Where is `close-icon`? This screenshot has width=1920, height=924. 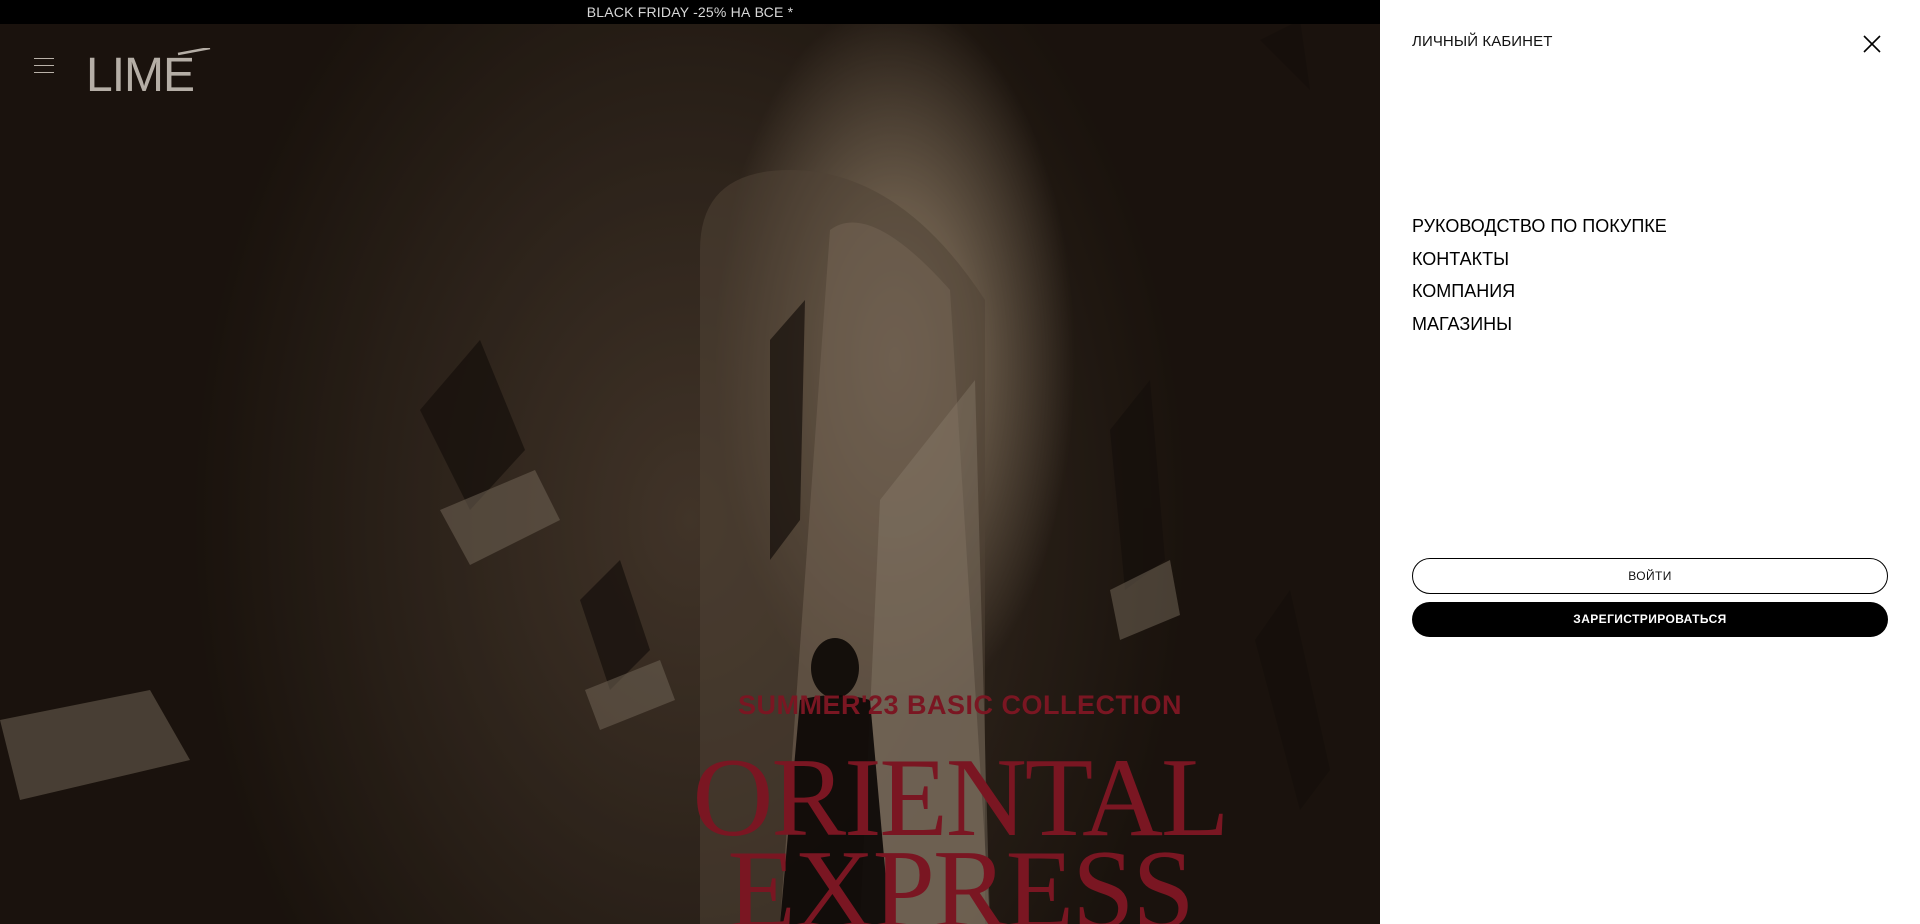
close-icon is located at coordinates (1872, 44).